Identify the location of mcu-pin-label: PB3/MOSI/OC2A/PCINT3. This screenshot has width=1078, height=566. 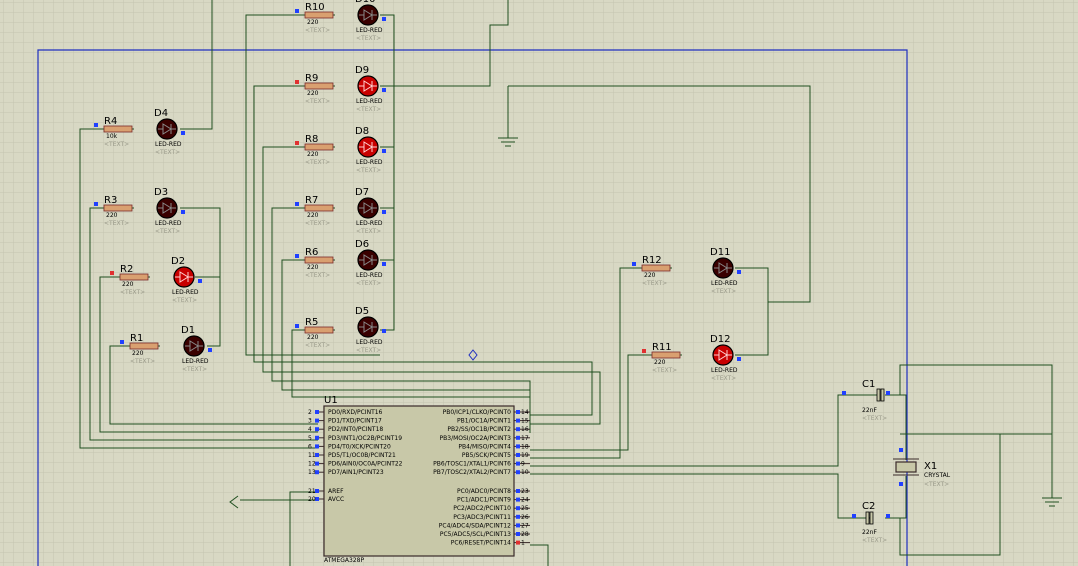
(476, 438).